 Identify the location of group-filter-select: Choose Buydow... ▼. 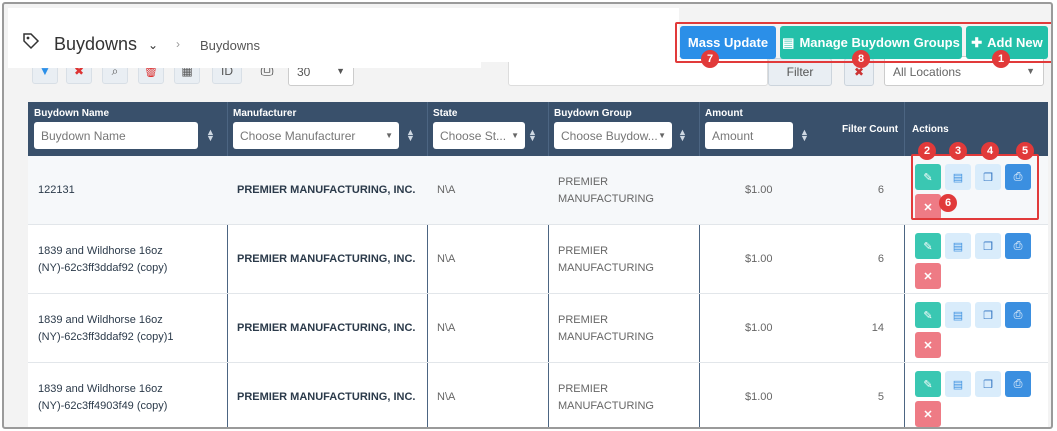
(613, 135).